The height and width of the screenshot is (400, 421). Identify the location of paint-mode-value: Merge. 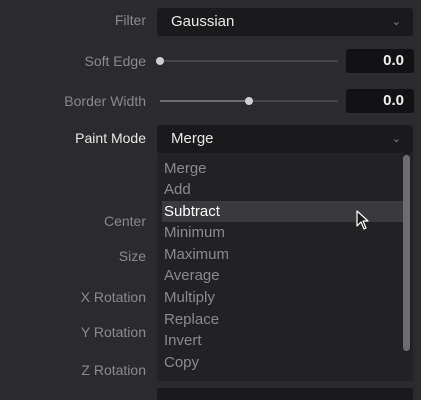
(192, 138).